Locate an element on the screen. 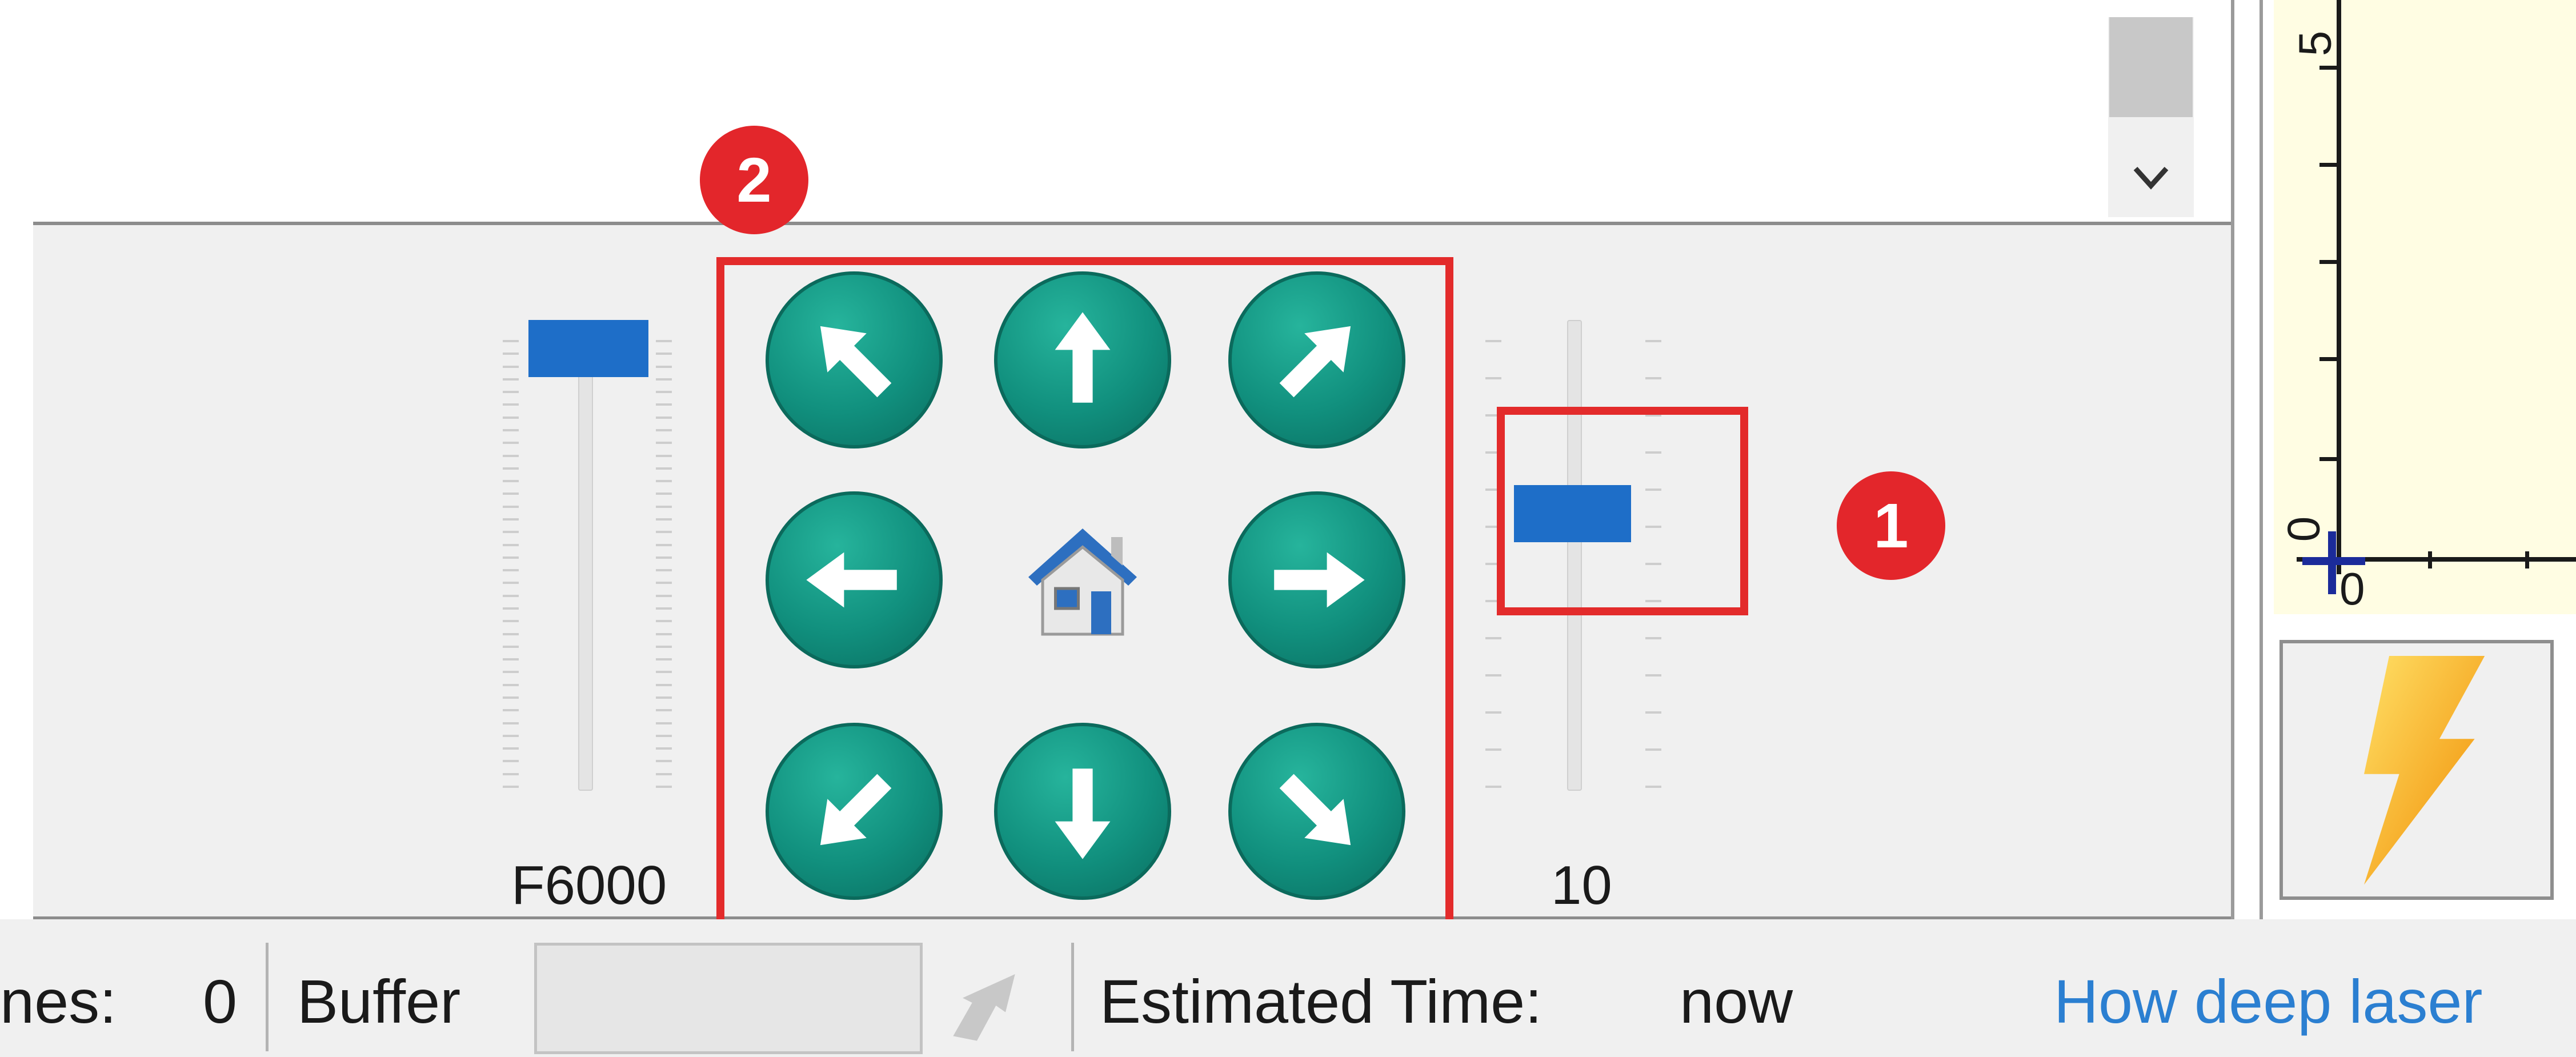 The height and width of the screenshot is (1057, 2576). laser-button is located at coordinates (2416, 770).